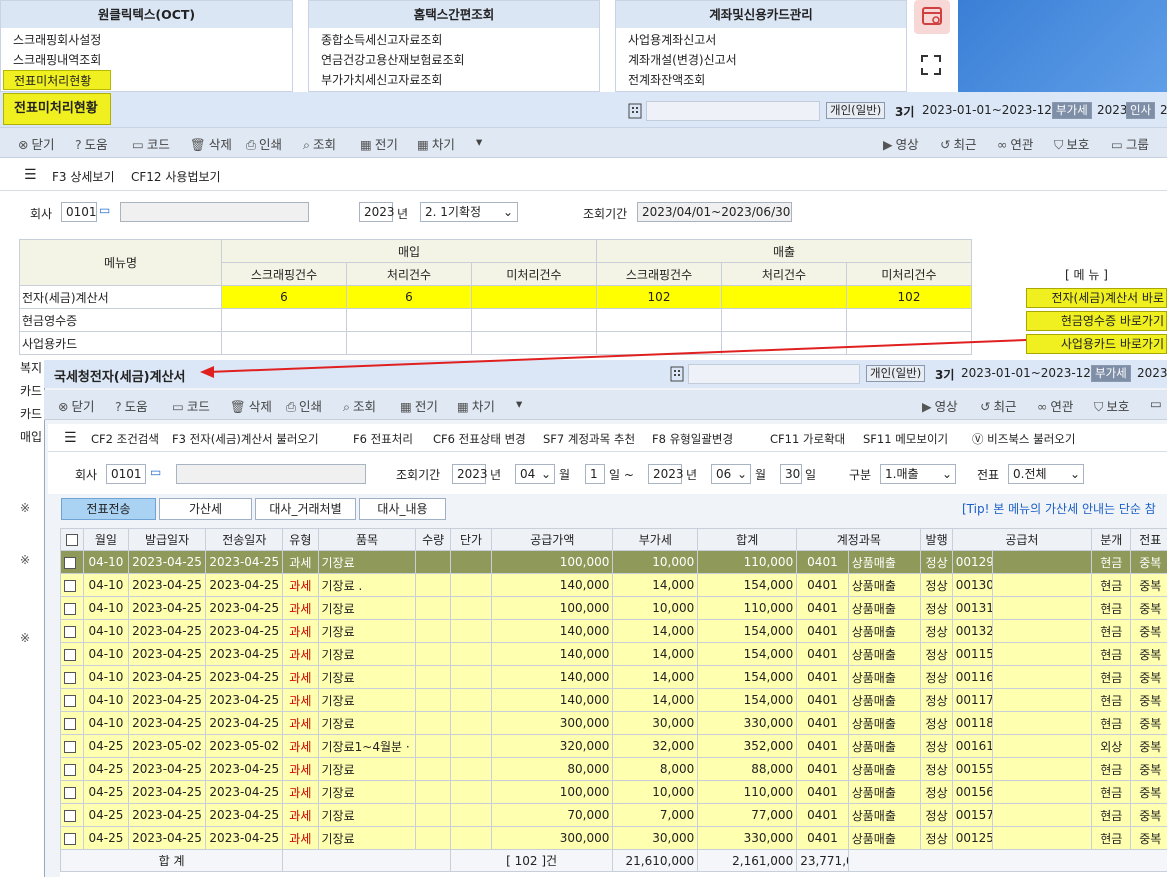  I want to click on f3-load-button: F3 전자(세금)계산서 불러오기, so click(245, 439).